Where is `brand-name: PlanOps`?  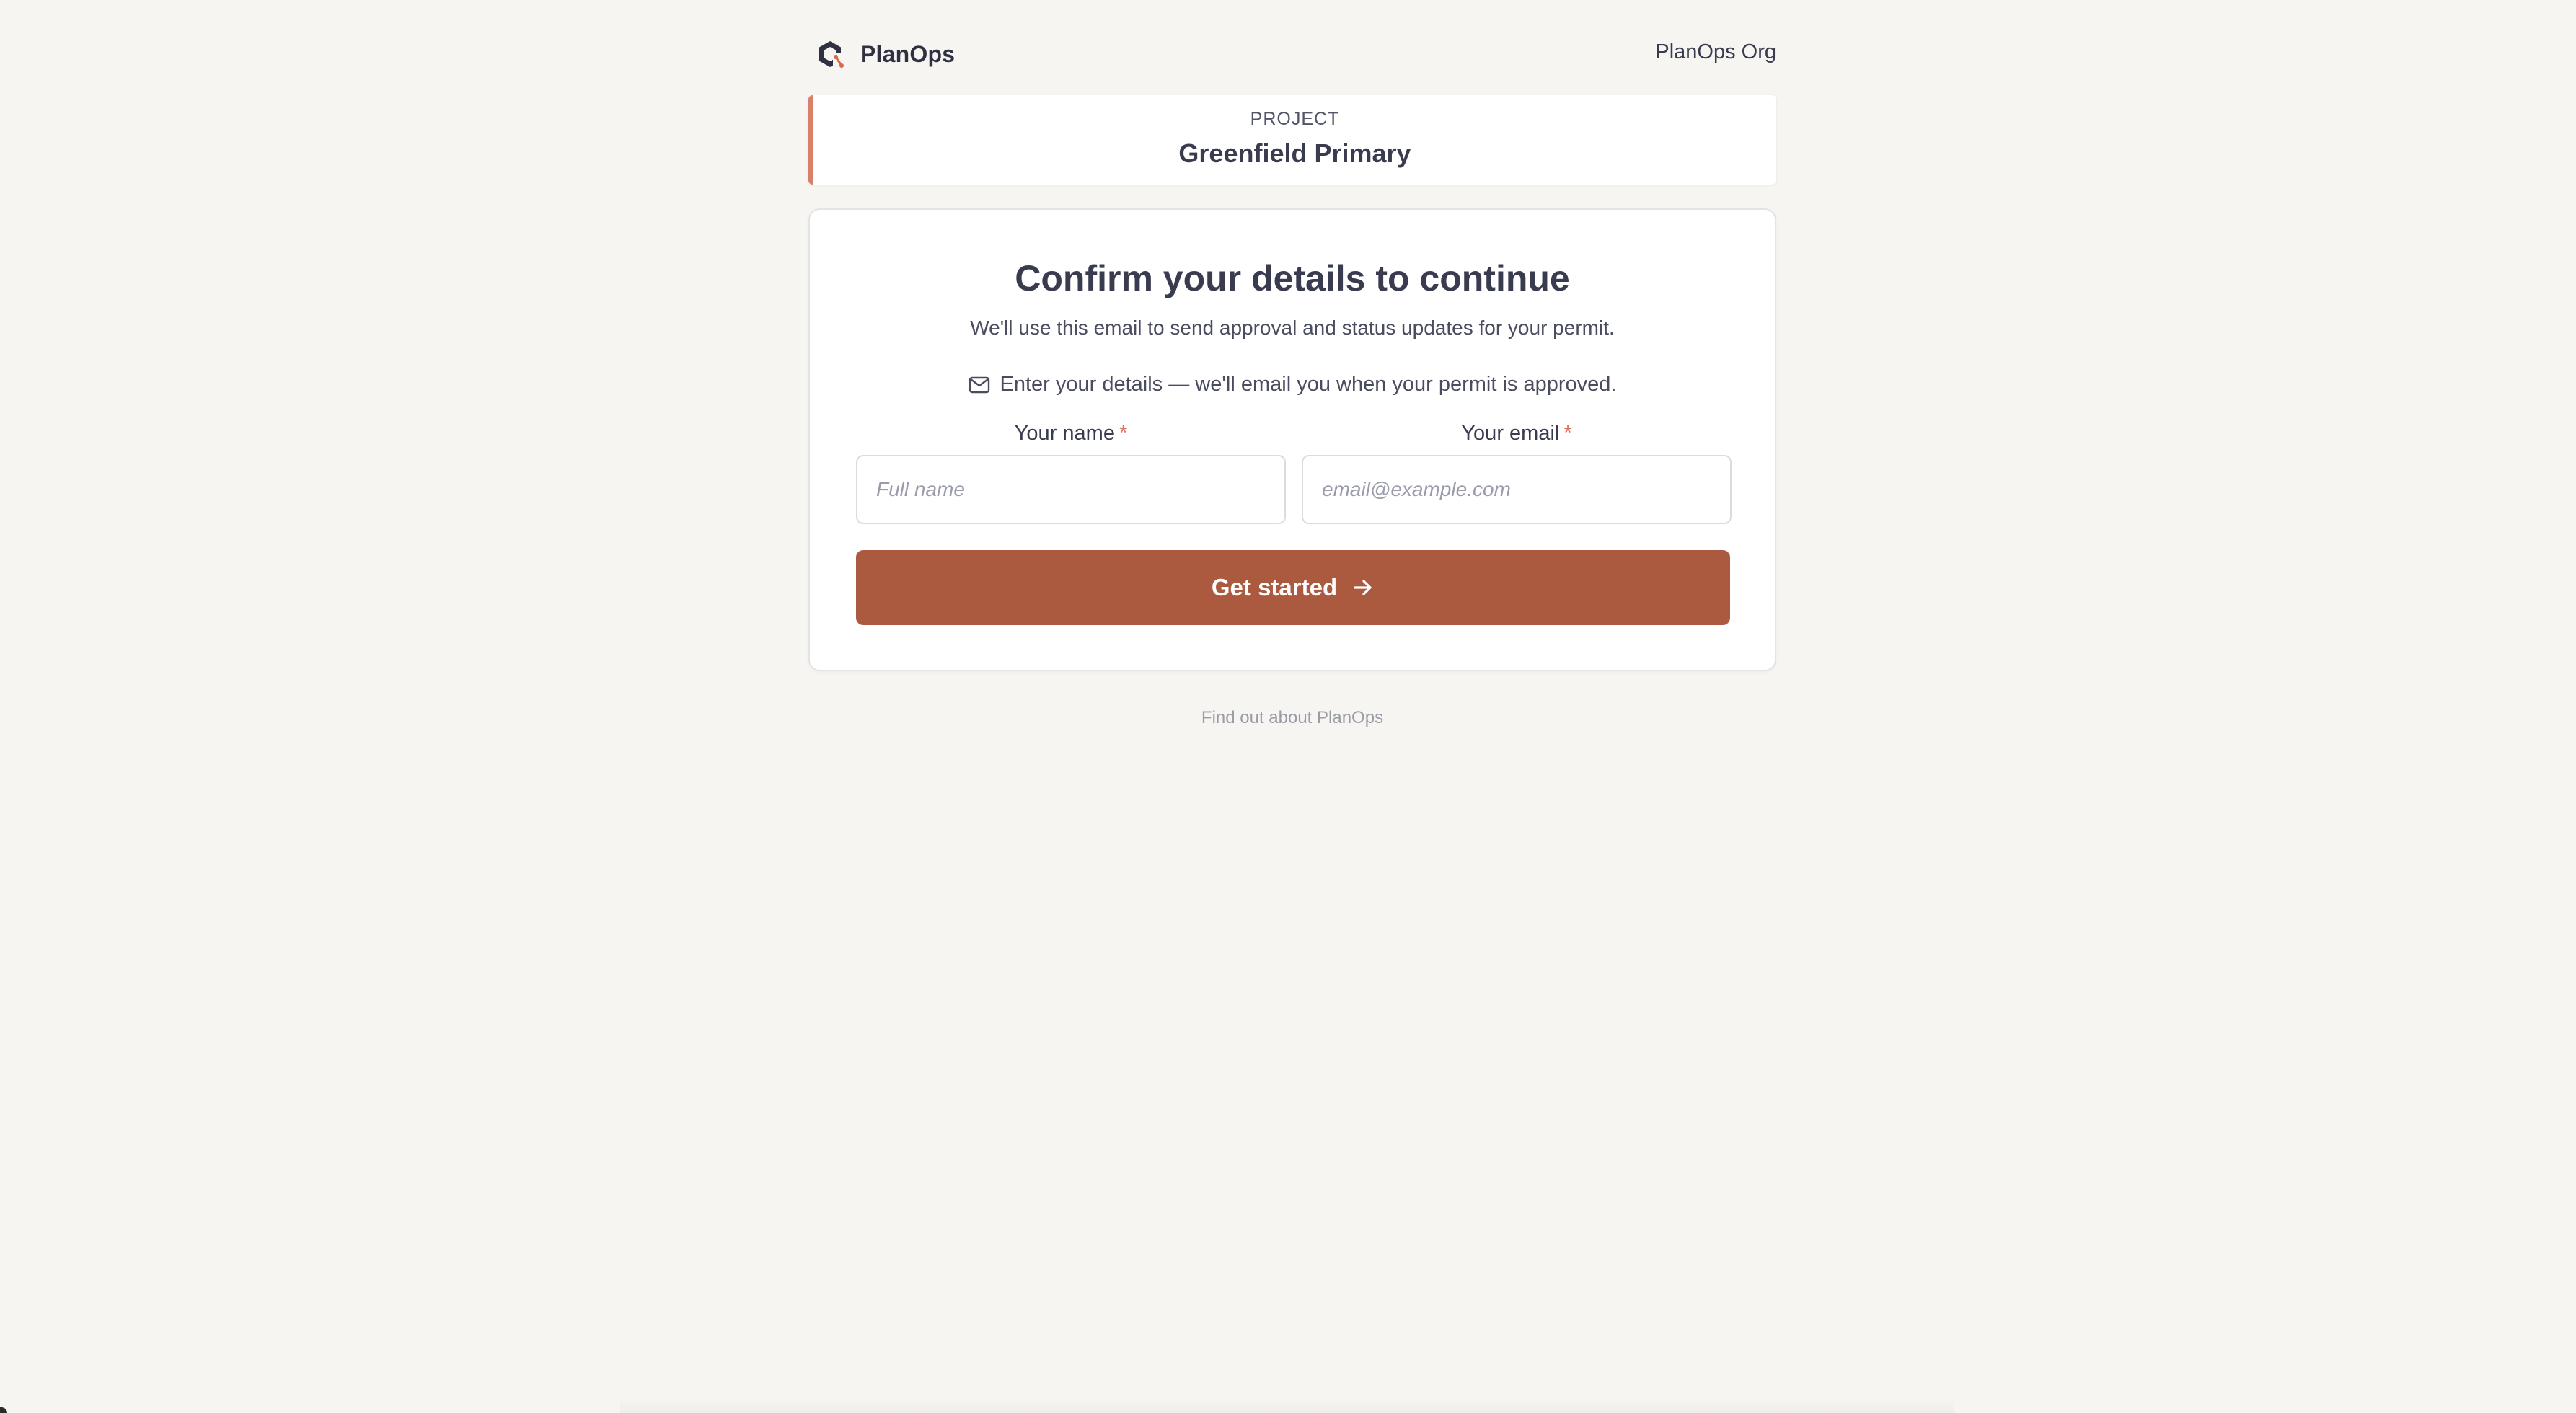 brand-name: PlanOps is located at coordinates (908, 53).